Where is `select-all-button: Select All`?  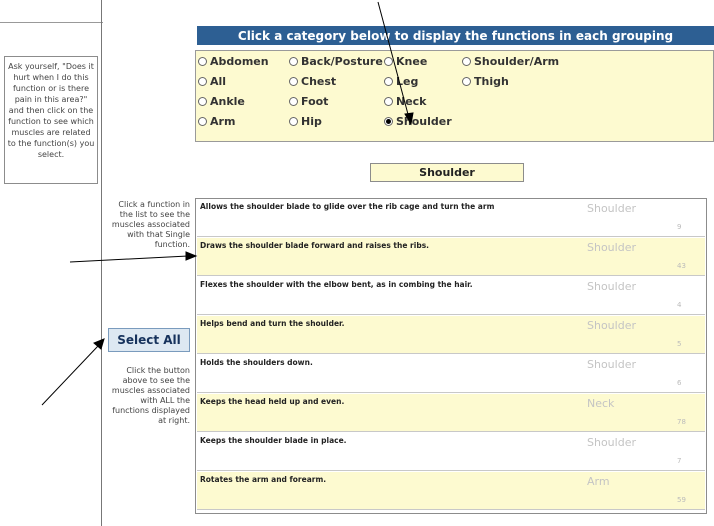
select-all-button: Select All is located at coordinates (149, 340).